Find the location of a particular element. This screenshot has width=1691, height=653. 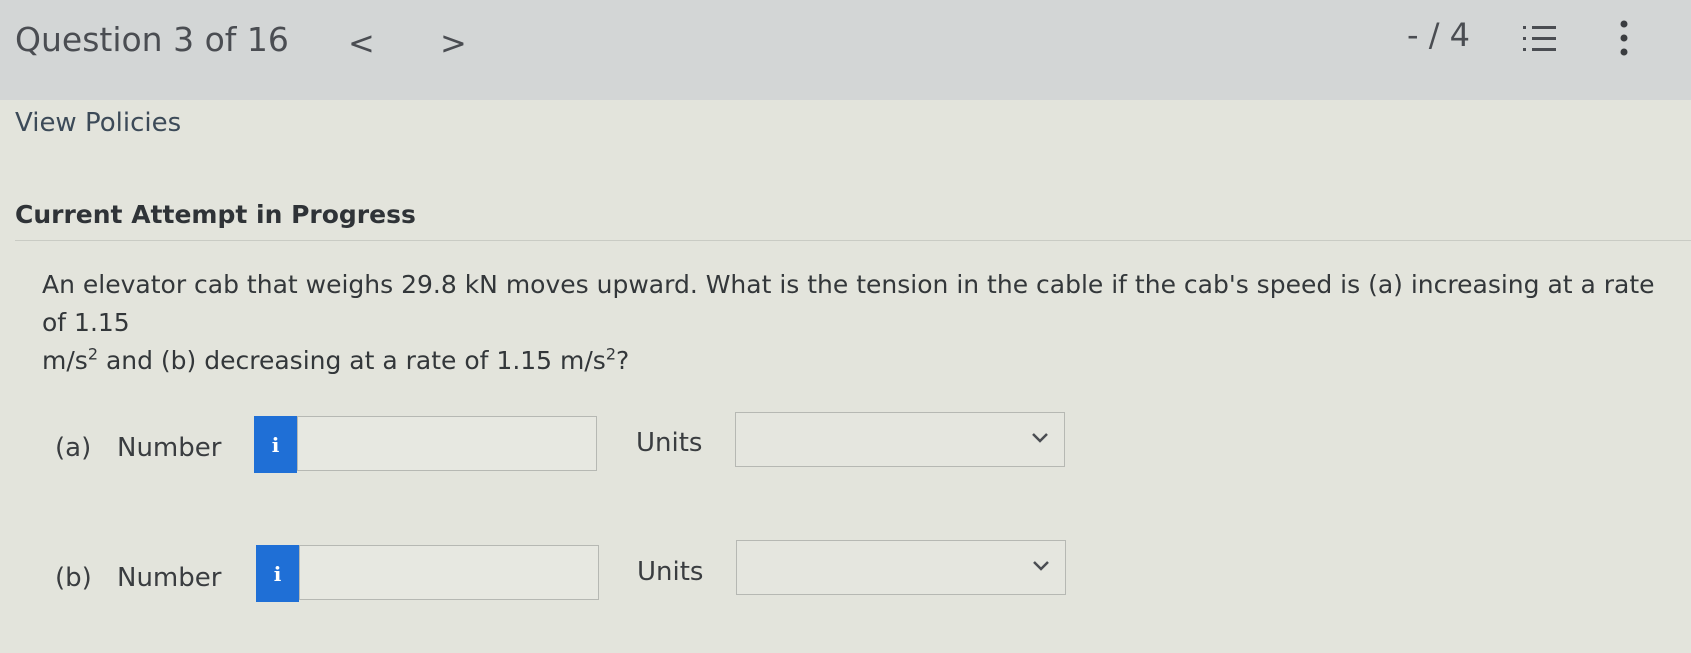

divider is located at coordinates (853, 240).